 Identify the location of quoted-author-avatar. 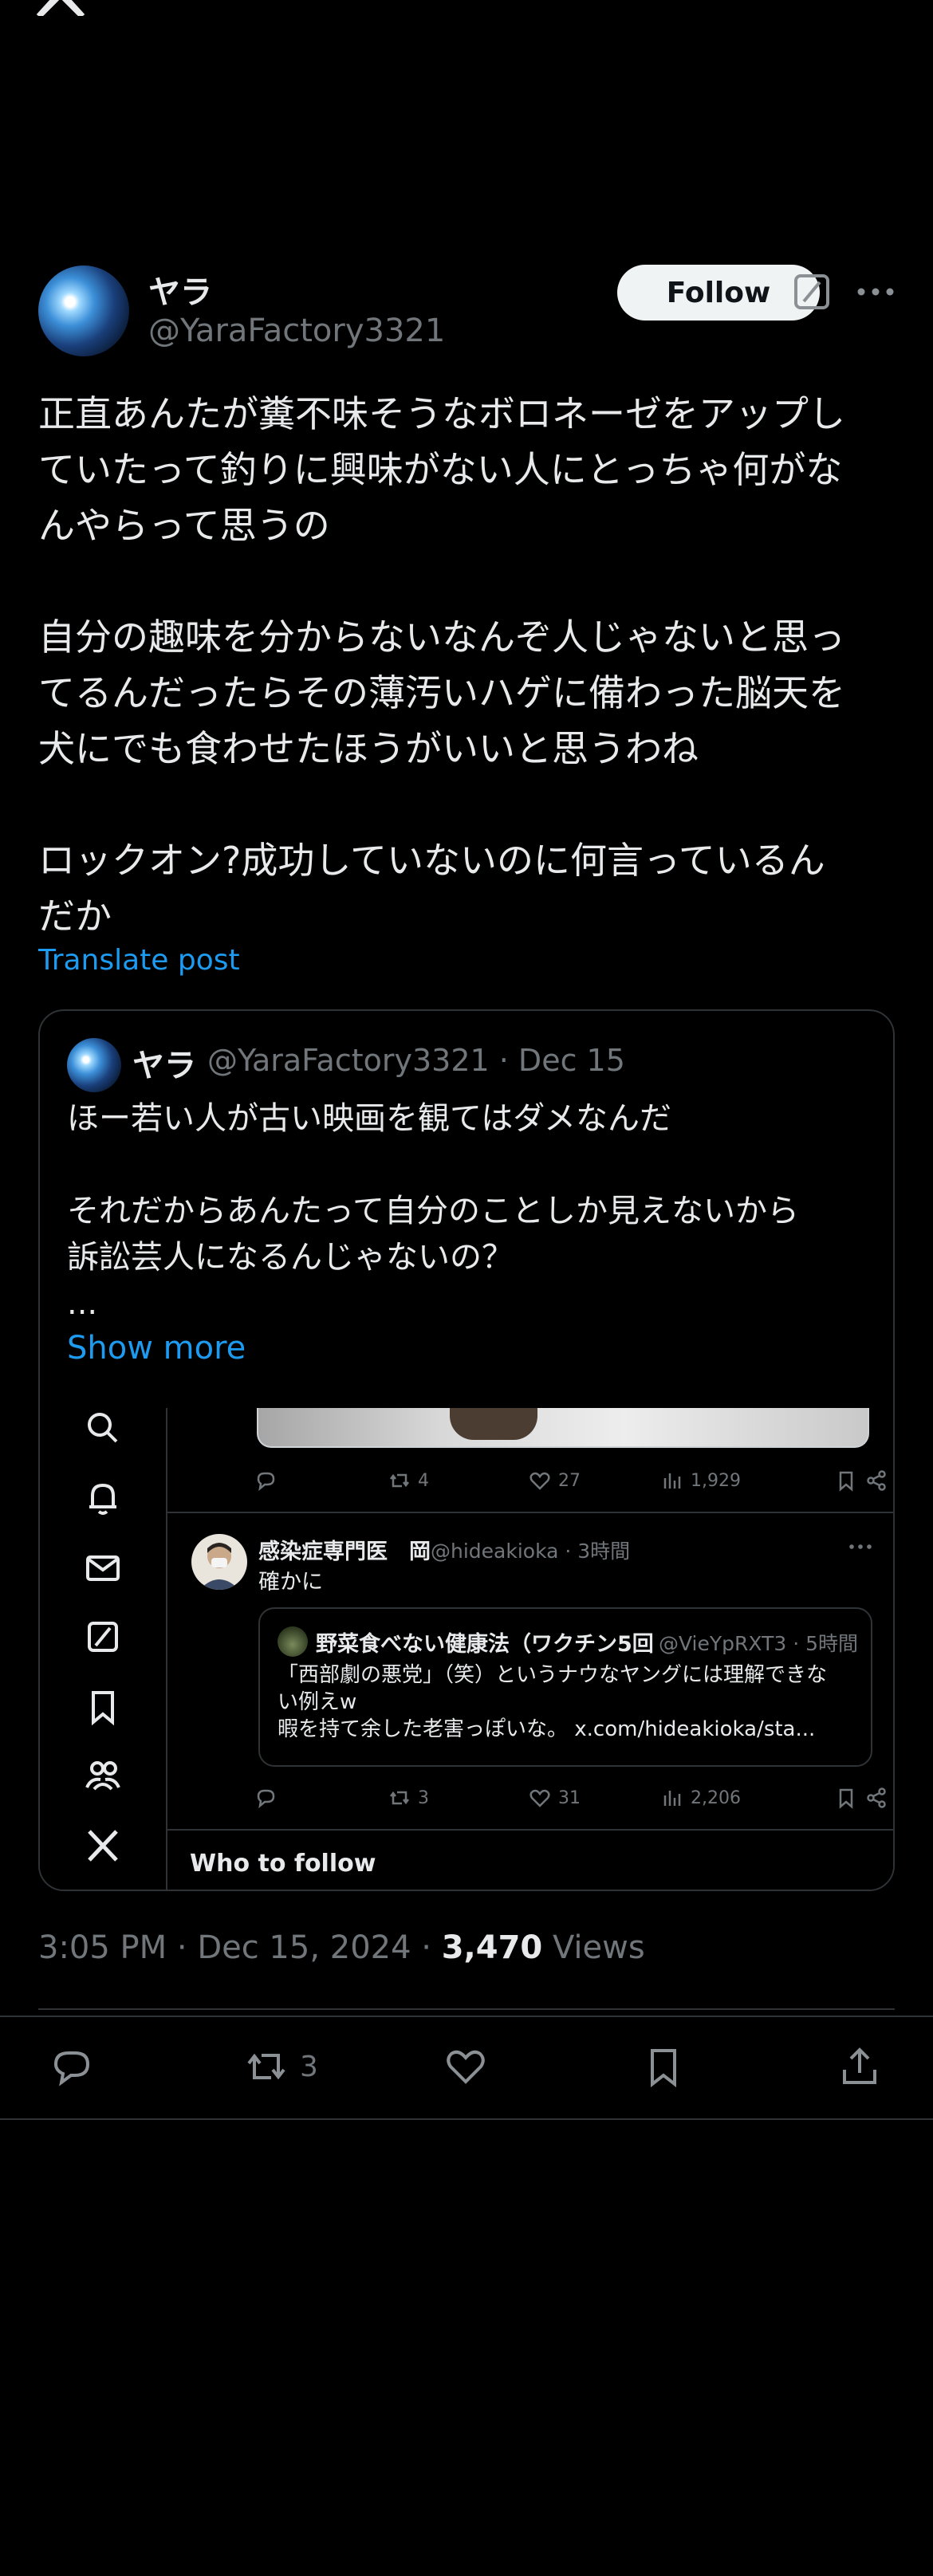
(94, 1065).